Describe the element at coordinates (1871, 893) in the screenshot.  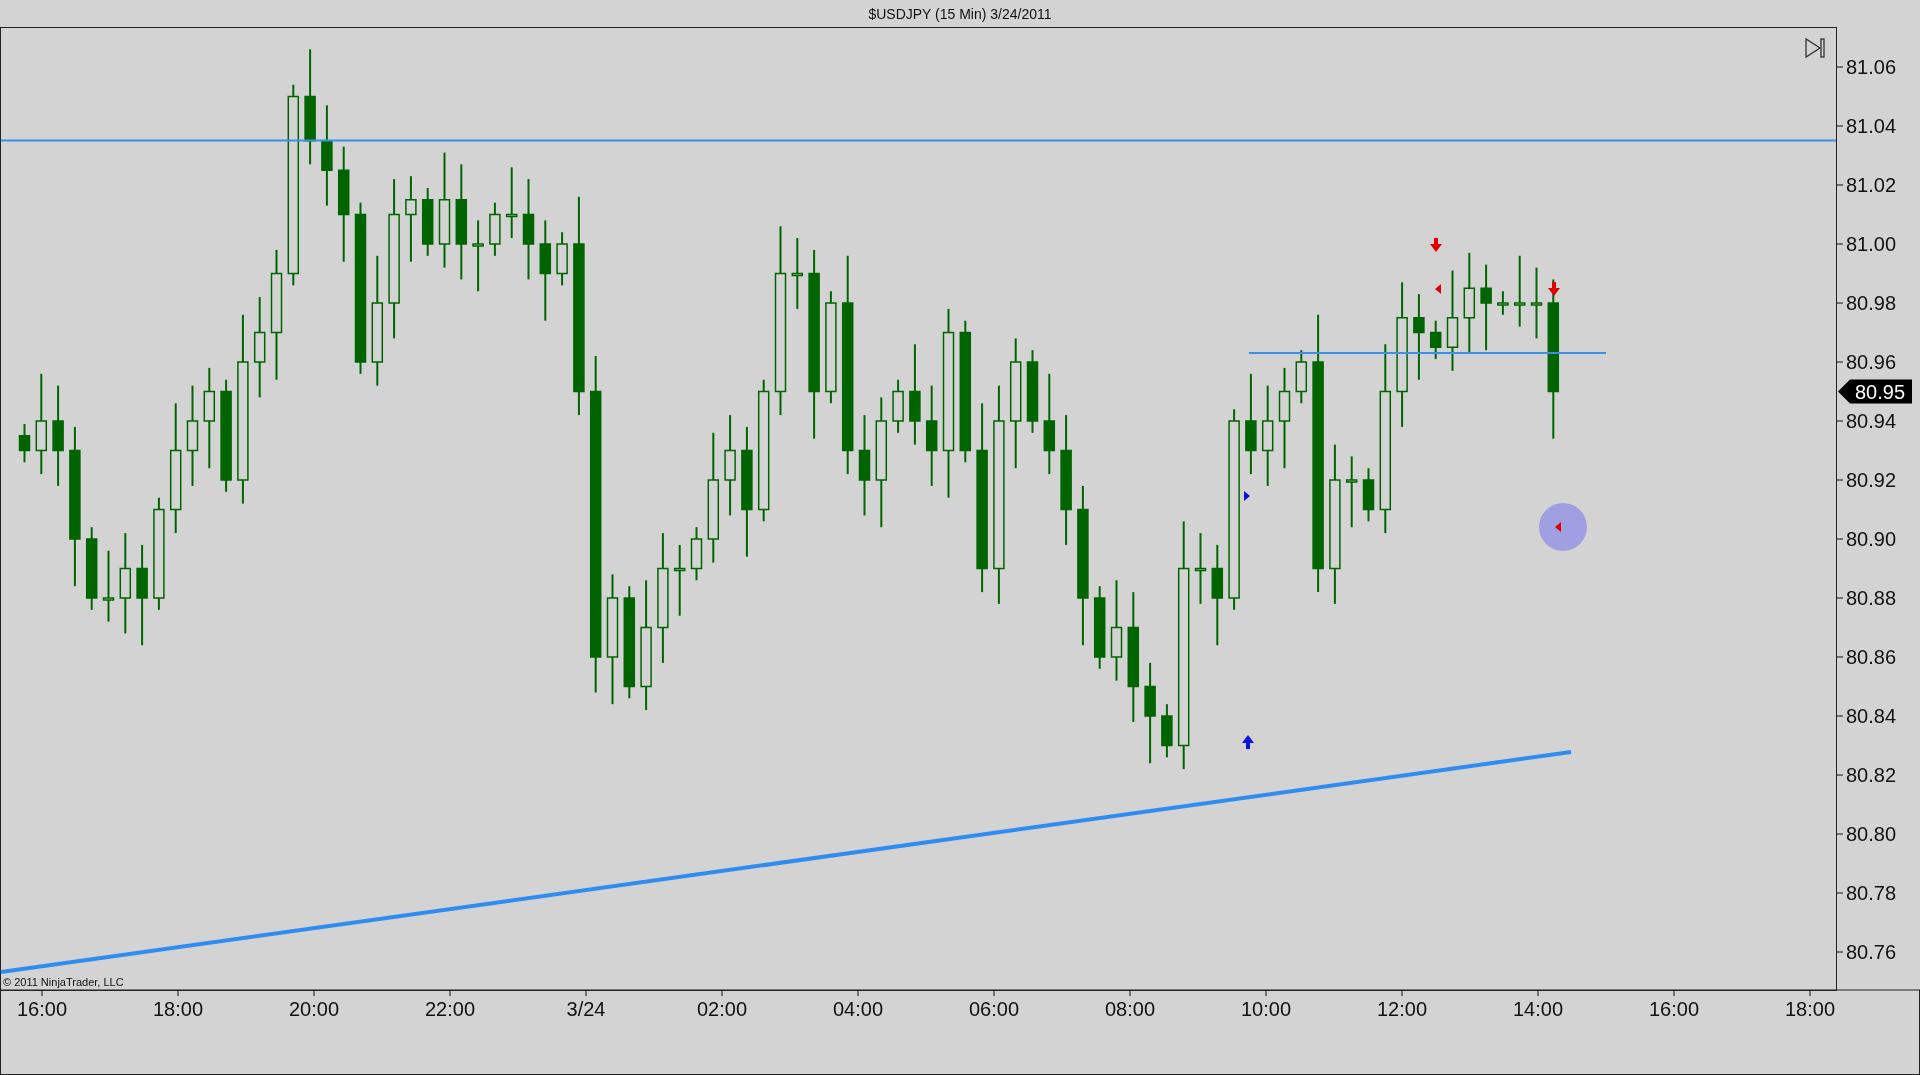
I see `price-axis-label: 80.78` at that location.